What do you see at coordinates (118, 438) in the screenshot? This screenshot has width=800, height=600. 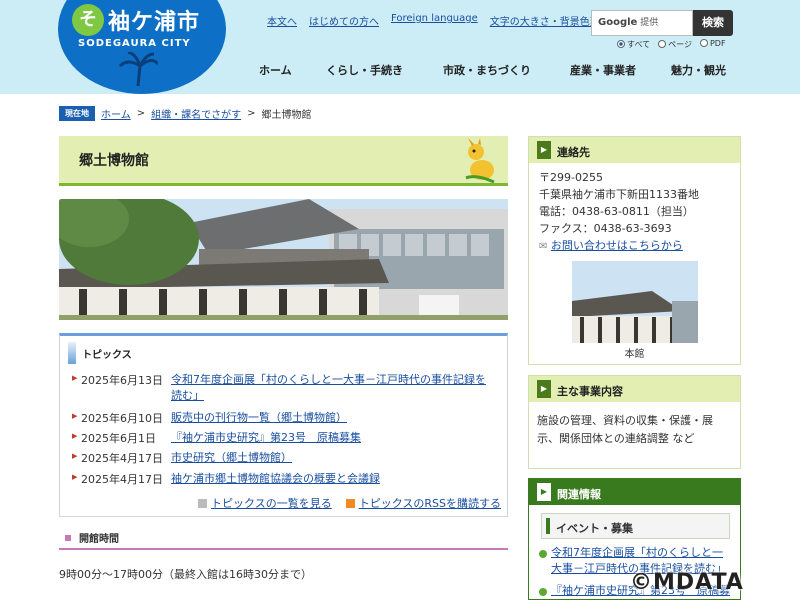 I see `topic-date: 2025年6月1日` at bounding box center [118, 438].